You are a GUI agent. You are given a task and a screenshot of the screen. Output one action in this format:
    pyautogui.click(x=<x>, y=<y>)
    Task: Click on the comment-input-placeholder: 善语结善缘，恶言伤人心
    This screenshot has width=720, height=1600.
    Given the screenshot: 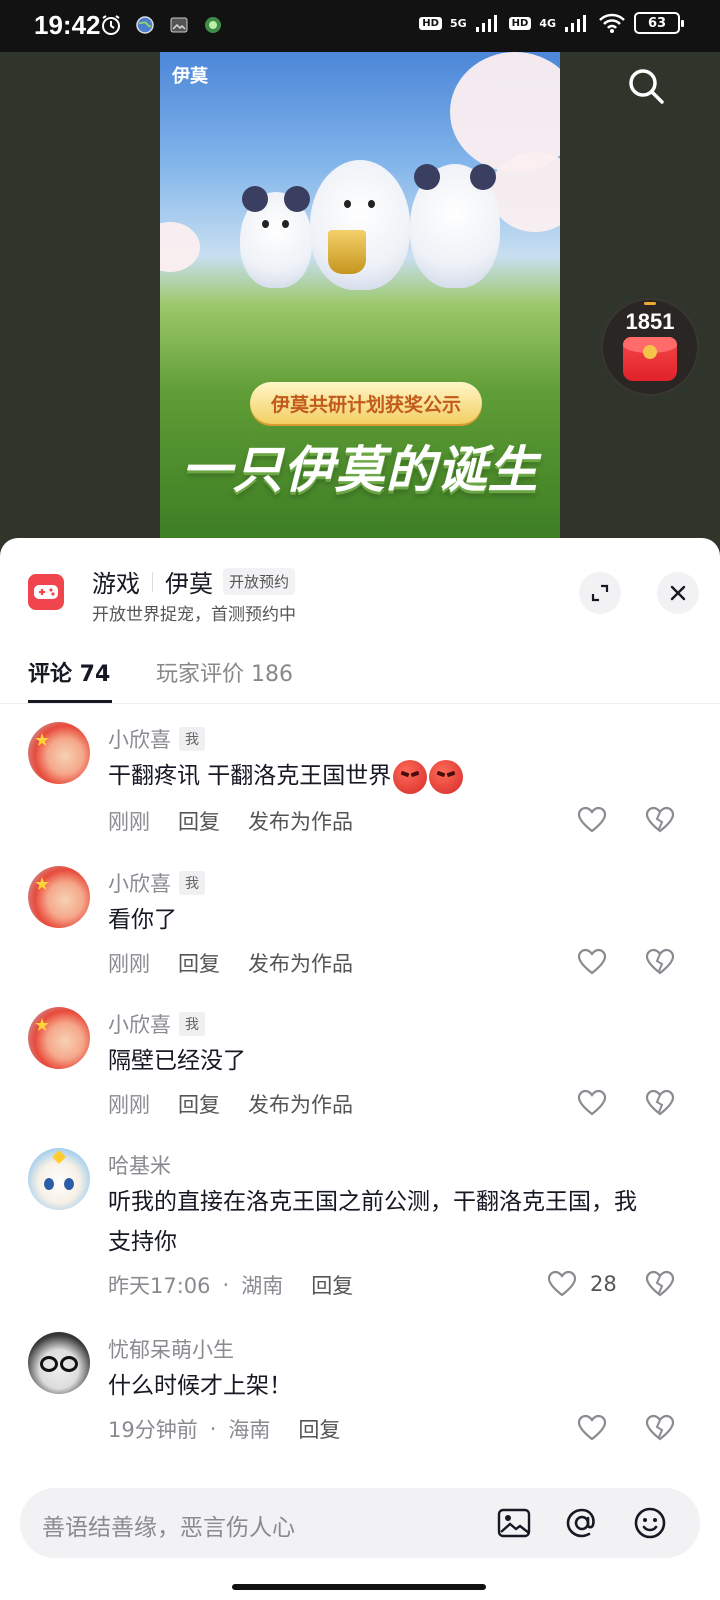 What is the action you would take?
    pyautogui.click(x=168, y=1525)
    